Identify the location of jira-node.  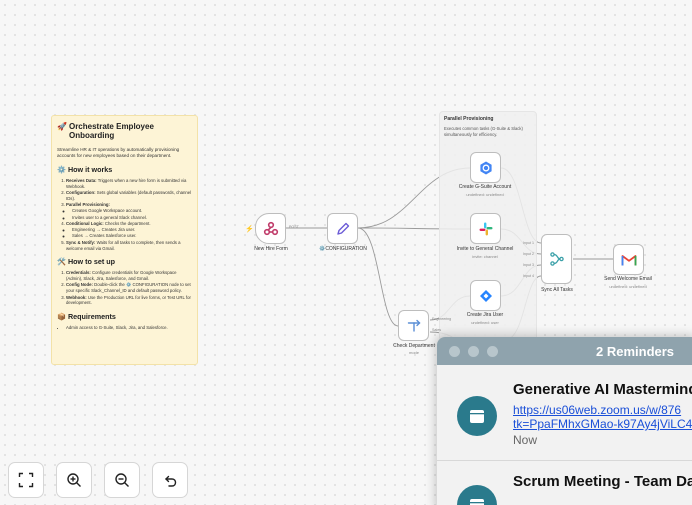
(485, 295).